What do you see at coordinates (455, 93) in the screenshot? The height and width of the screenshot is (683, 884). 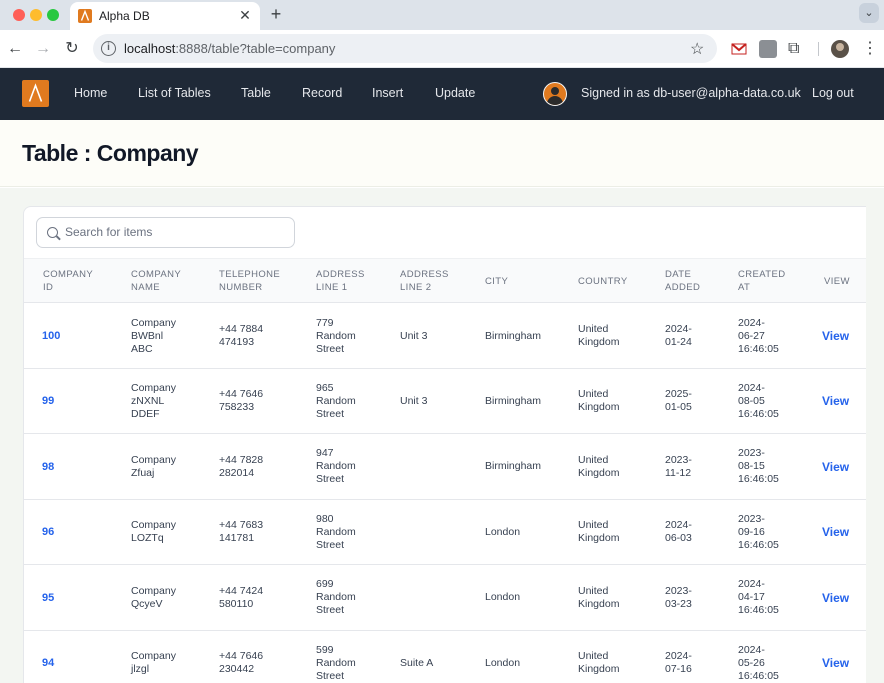 I see `nav-update: Update` at bounding box center [455, 93].